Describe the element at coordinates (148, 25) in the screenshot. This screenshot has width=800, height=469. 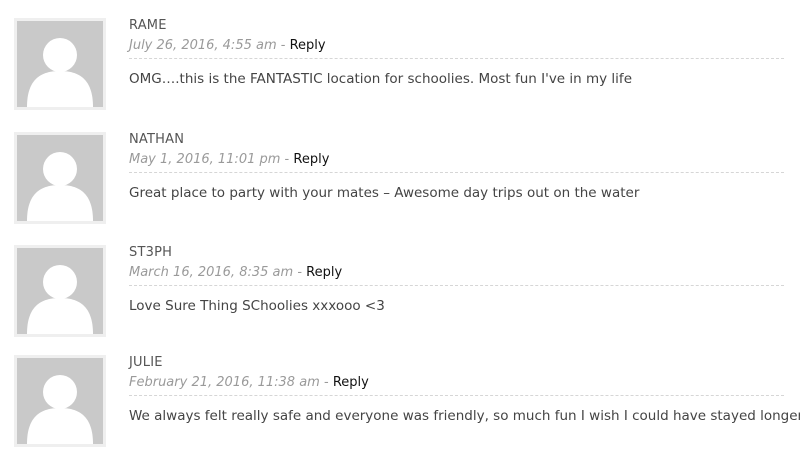
I see `comment-author: RAME` at that location.